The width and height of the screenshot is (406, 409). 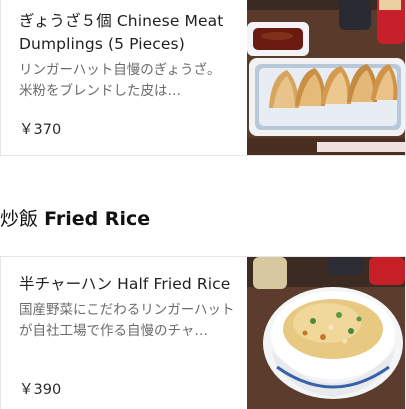 I want to click on section-title-jp: 炒飯, so click(x=19, y=219).